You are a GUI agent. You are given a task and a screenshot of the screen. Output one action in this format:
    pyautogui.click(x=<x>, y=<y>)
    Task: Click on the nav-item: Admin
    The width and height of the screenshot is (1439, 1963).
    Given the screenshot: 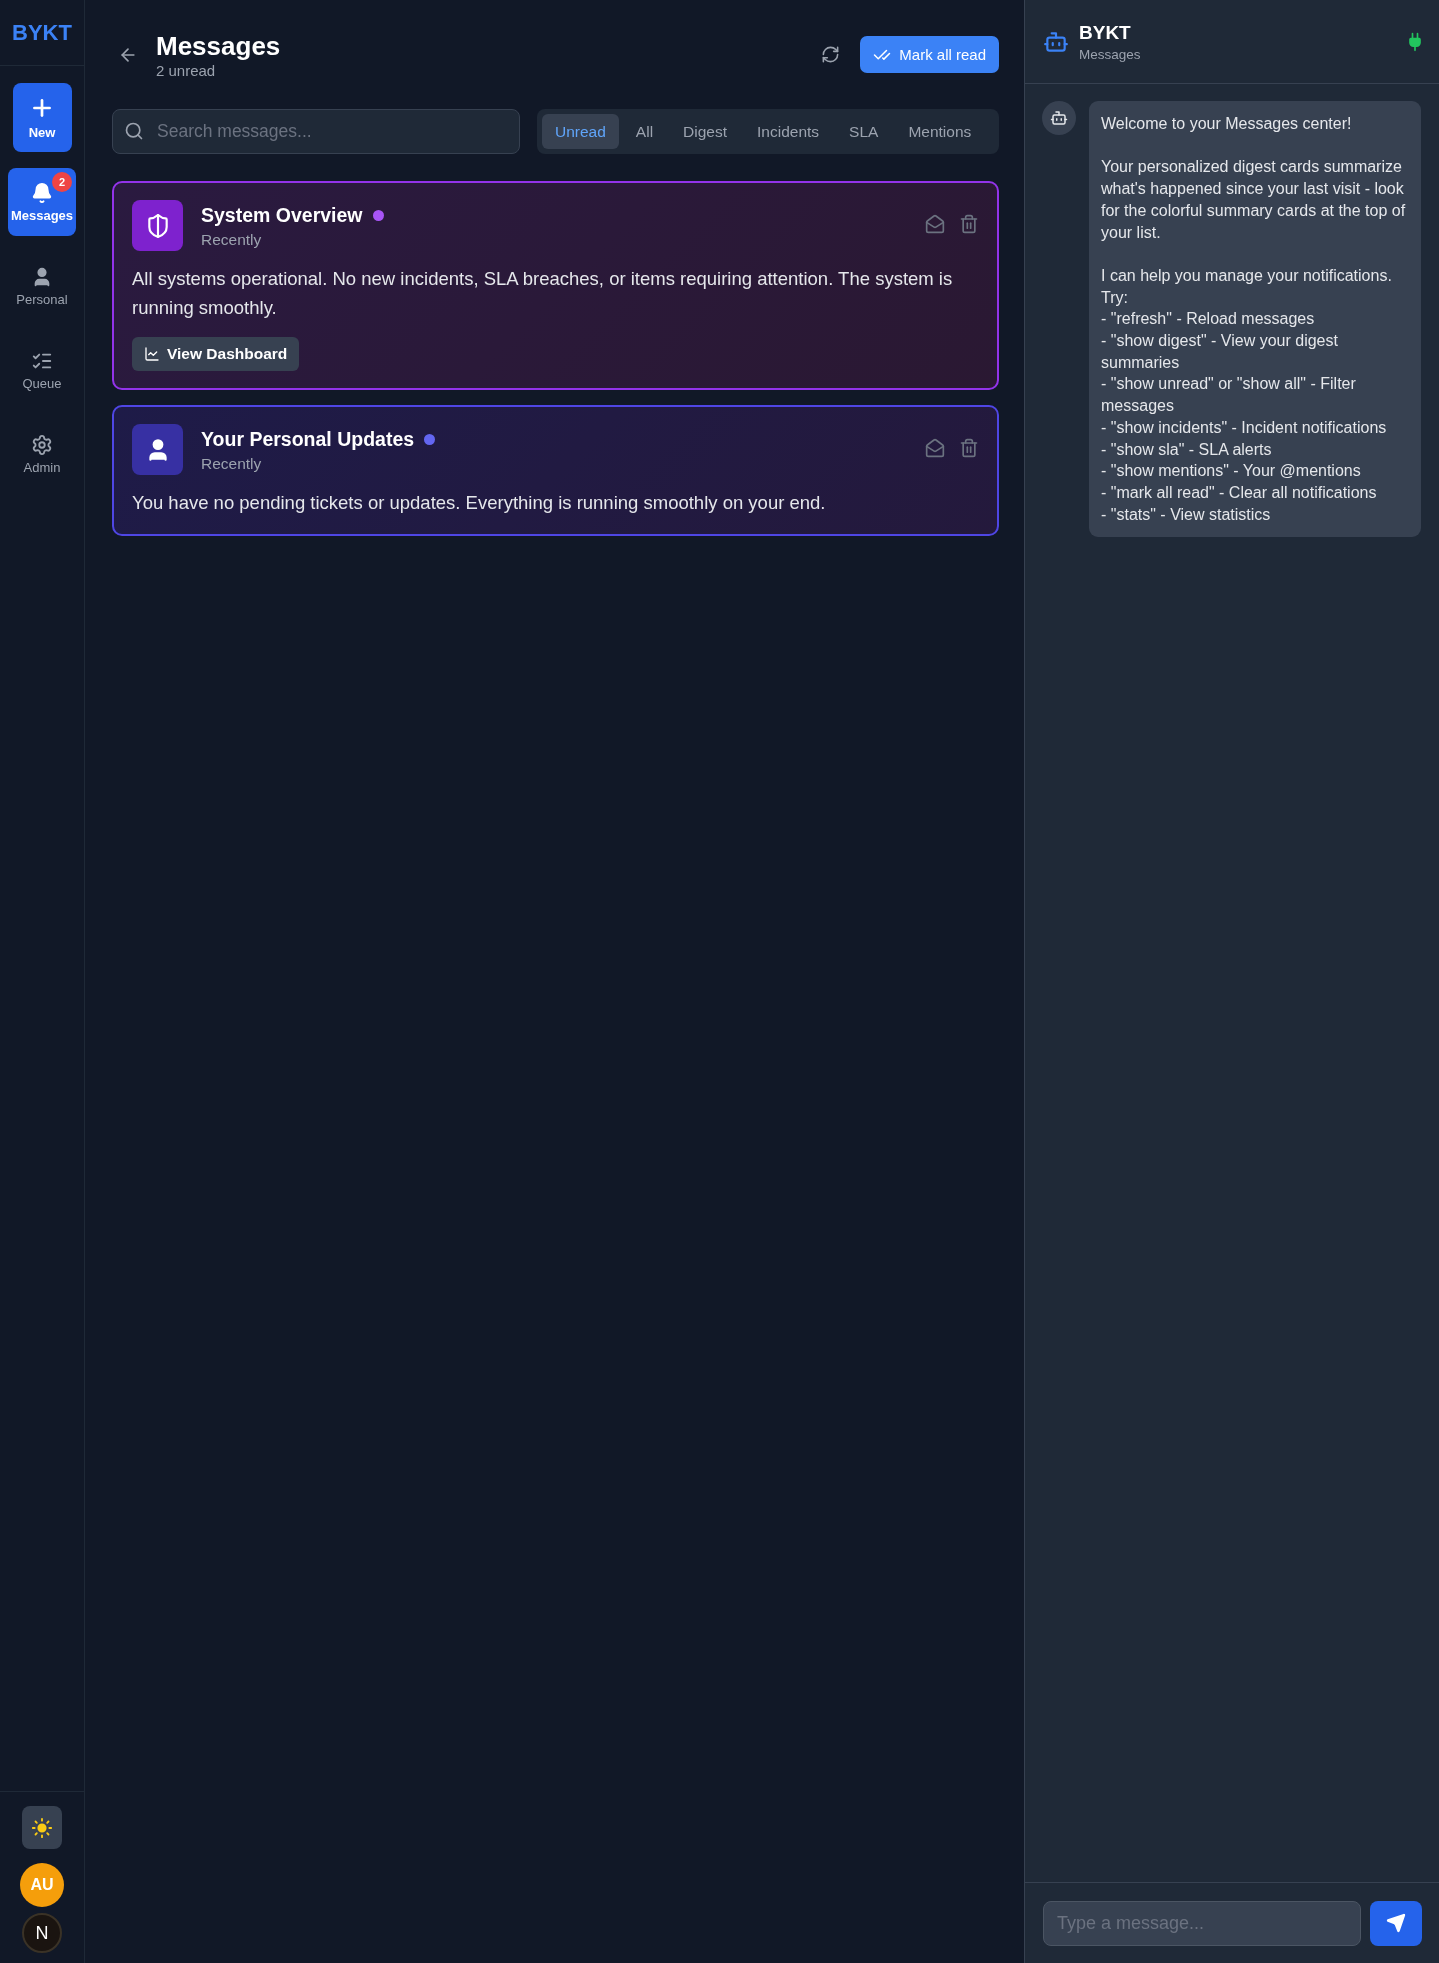 What is the action you would take?
    pyautogui.click(x=42, y=454)
    